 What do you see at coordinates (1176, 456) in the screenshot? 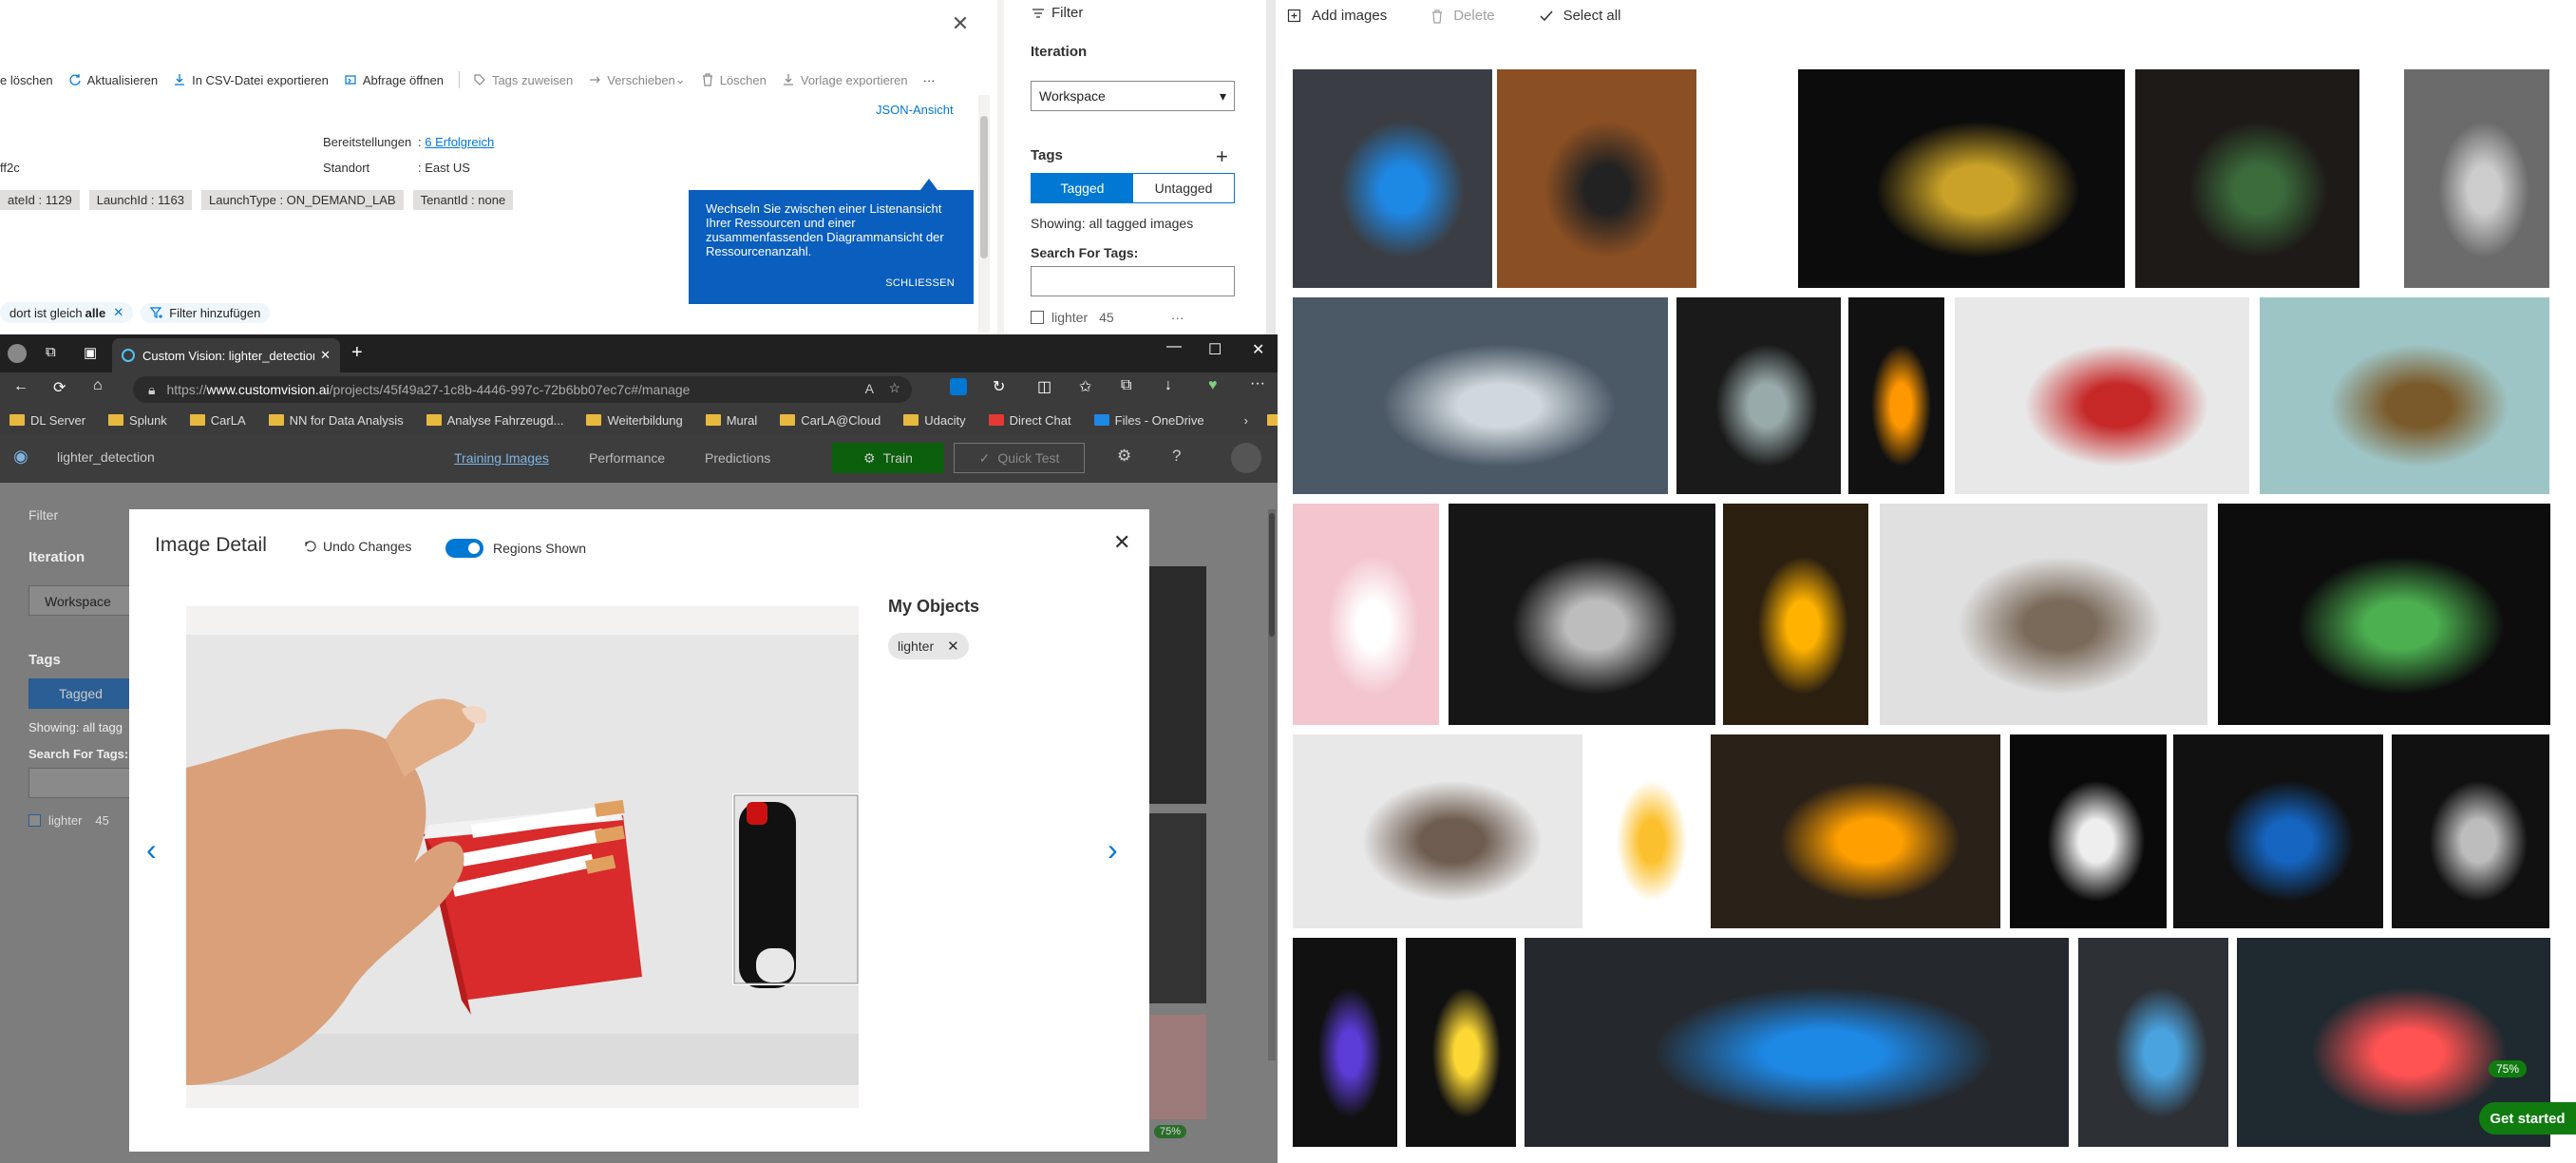
I see `help-icon: ?` at bounding box center [1176, 456].